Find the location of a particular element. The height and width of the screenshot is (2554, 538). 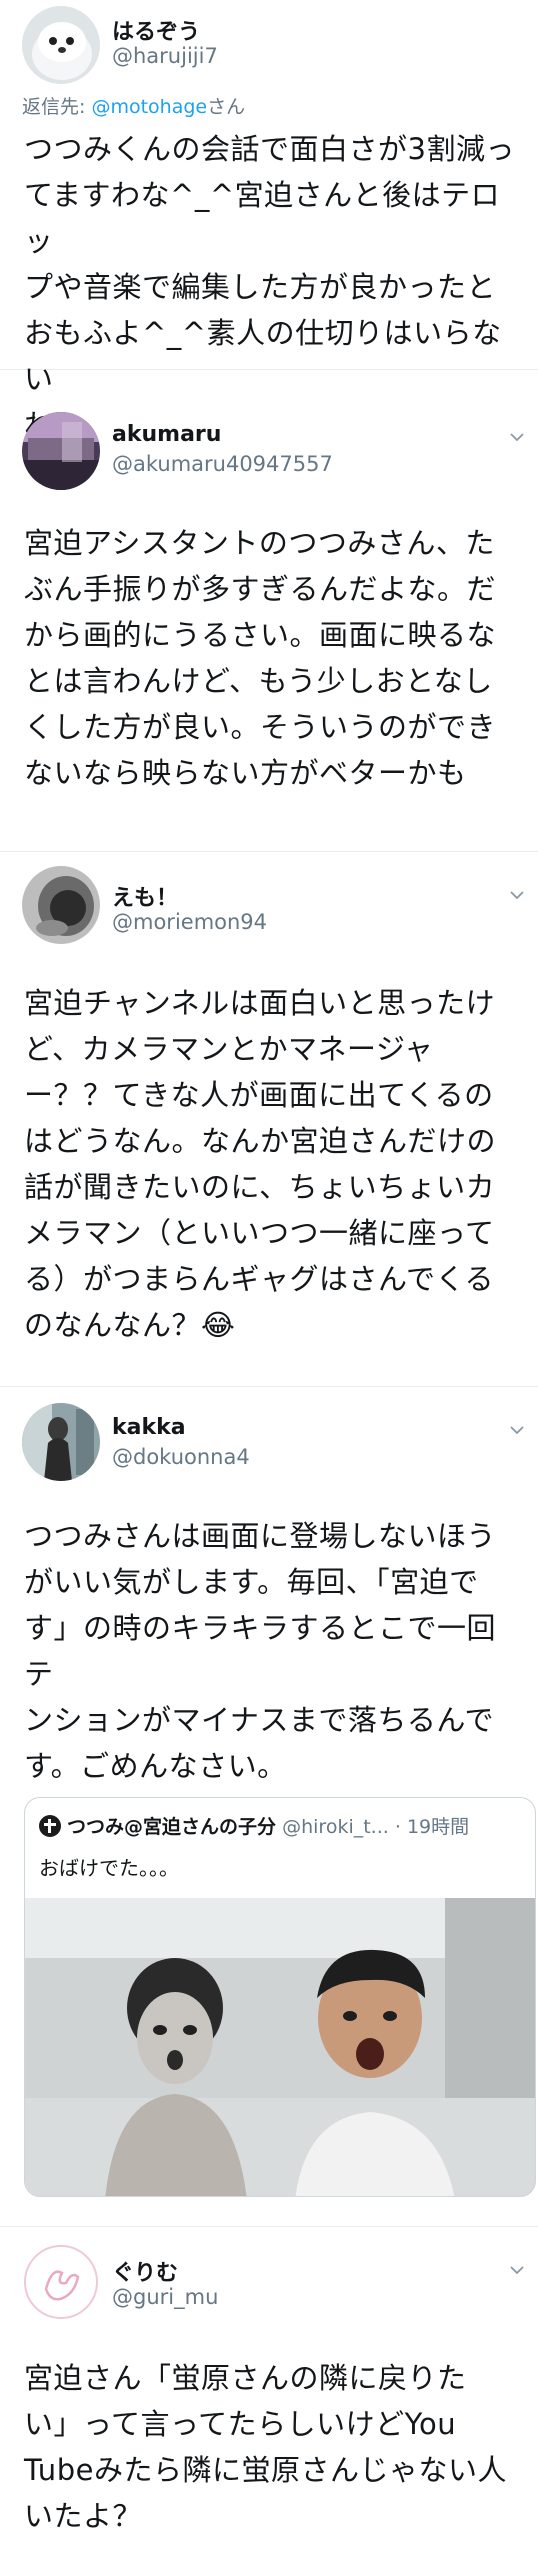

text-line: す。ごめんなさい。 is located at coordinates (155, 1766).